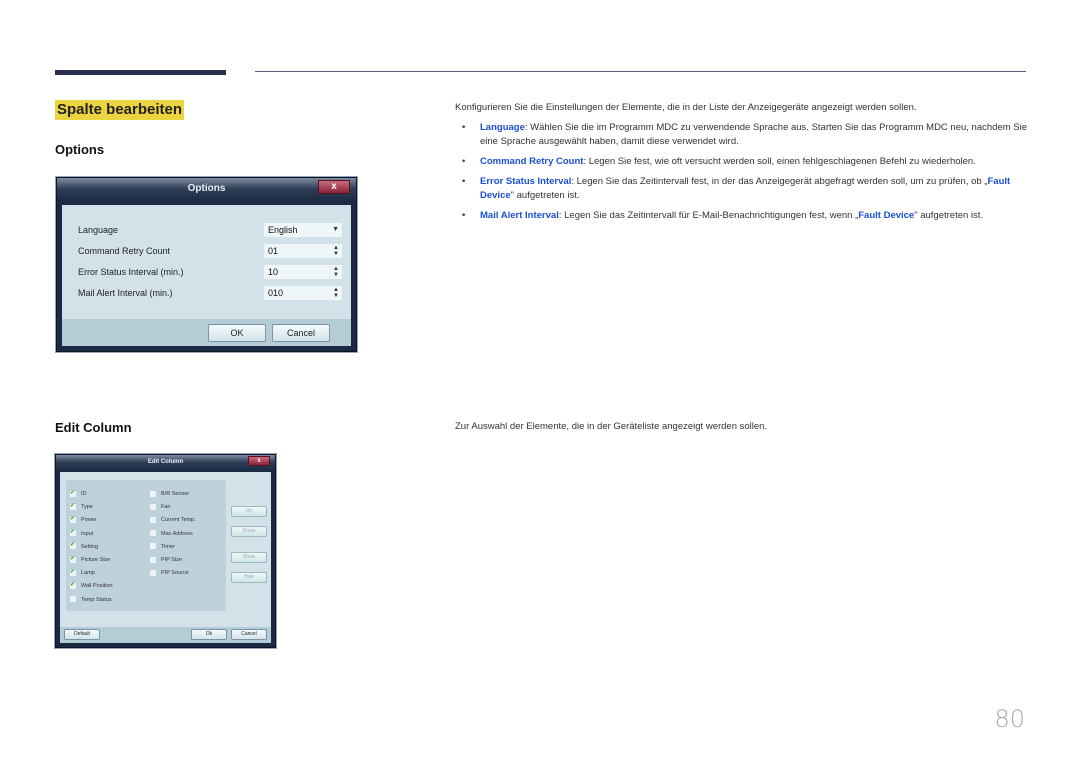  What do you see at coordinates (97, 586) in the screenshot?
I see `column-label: Wall Position` at bounding box center [97, 586].